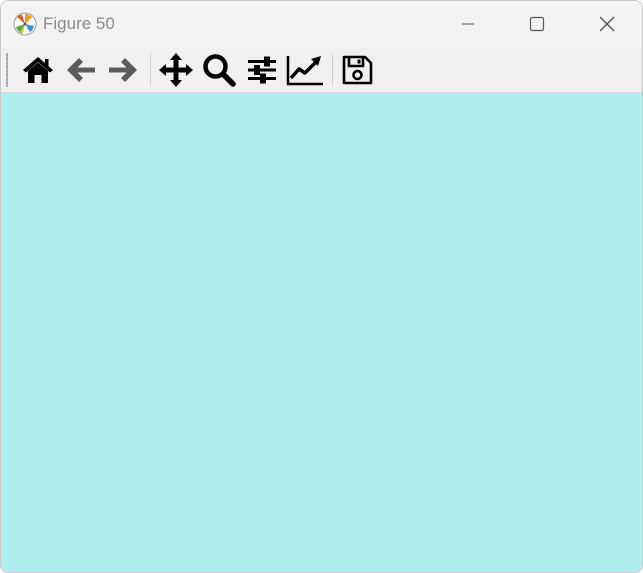 The width and height of the screenshot is (643, 573). I want to click on edit-axis-button, so click(305, 70).